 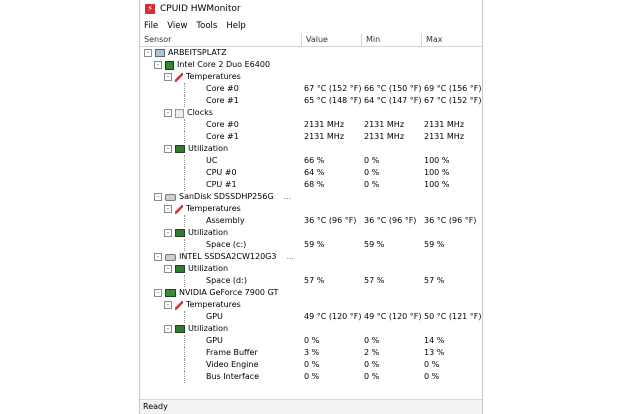 I want to click on tree-node: - NVIDIA GeForce 7900 GT, so click(x=311, y=293).